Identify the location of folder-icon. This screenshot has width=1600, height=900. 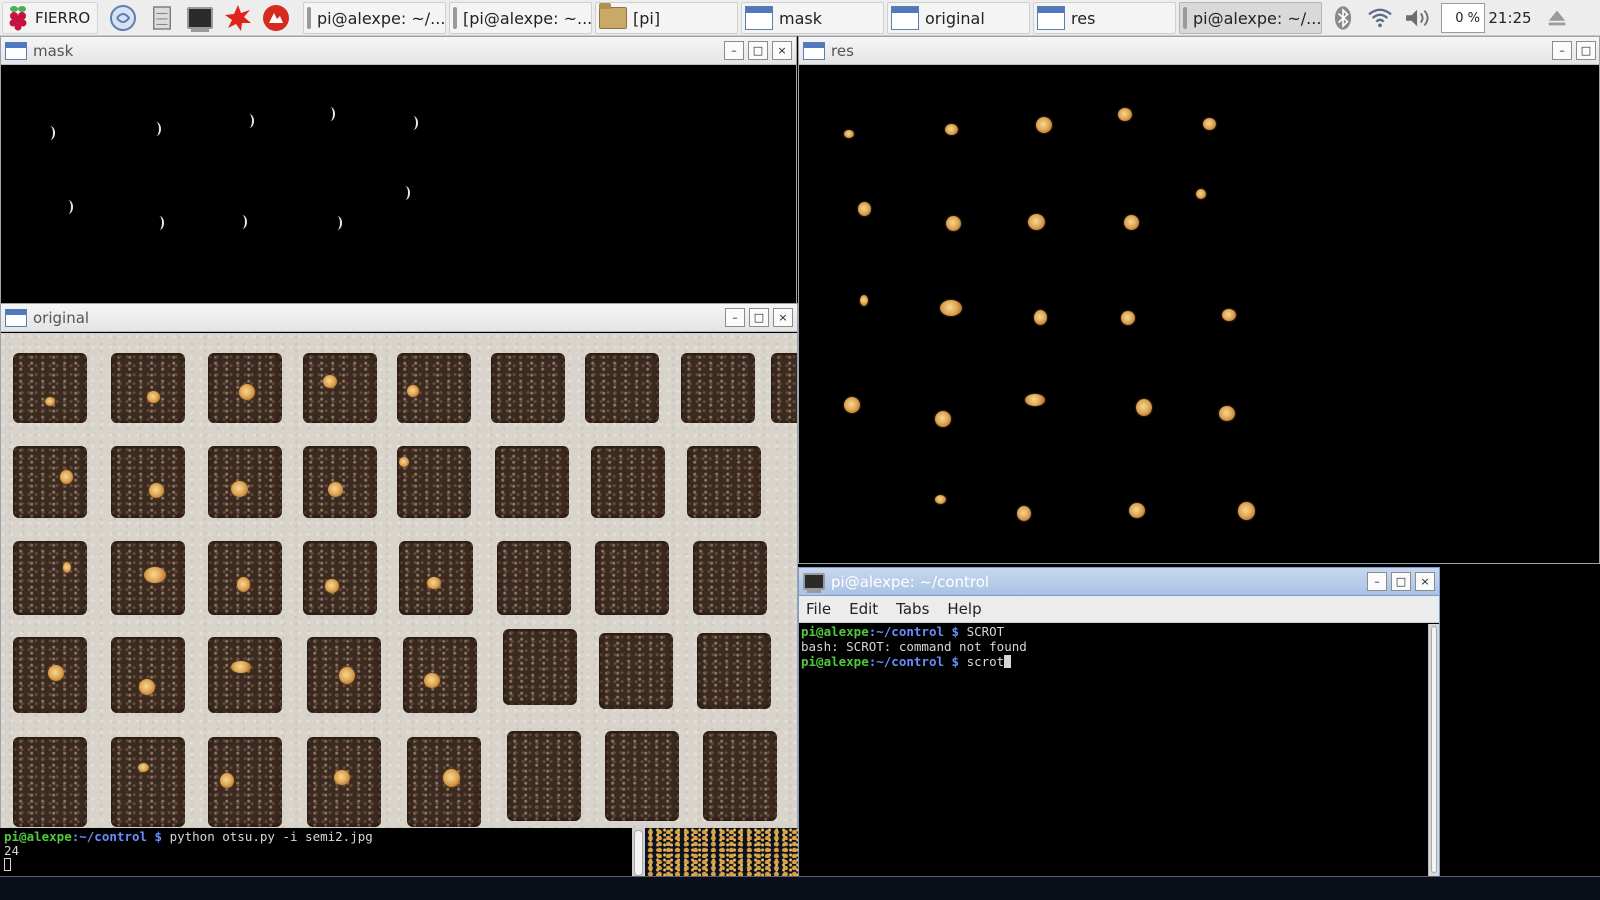
(613, 16).